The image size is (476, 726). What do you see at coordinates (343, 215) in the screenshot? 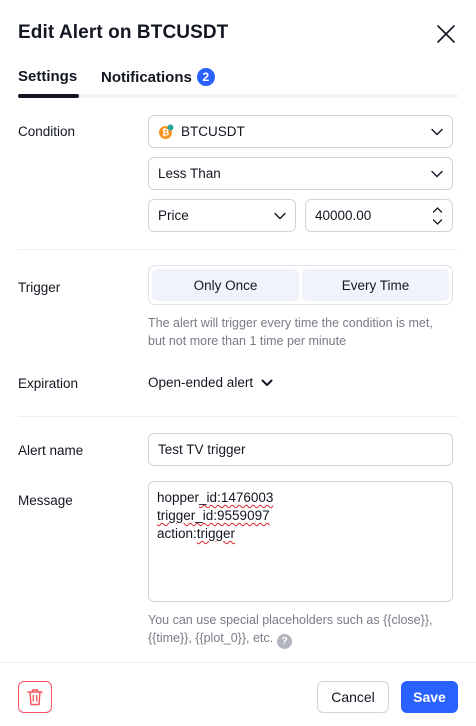
I see `price-value: 40000.00` at bounding box center [343, 215].